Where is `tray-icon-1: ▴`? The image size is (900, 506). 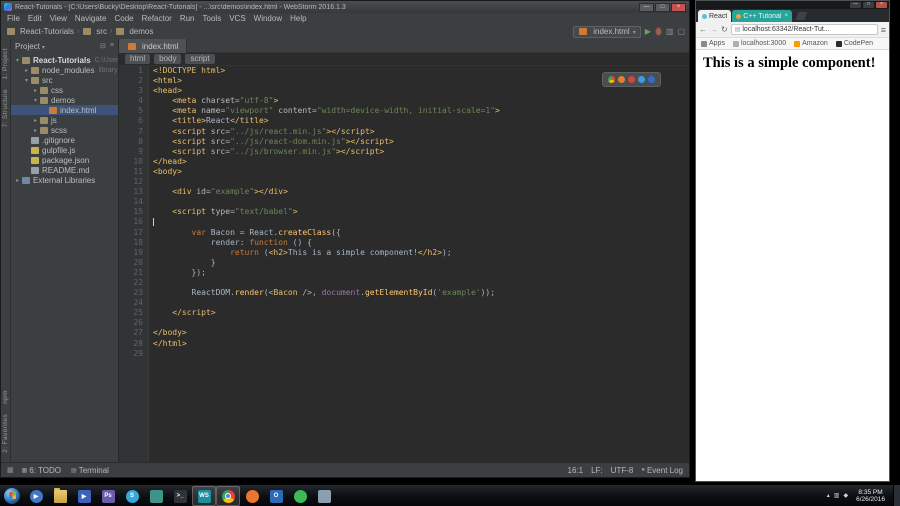 tray-icon-1: ▴ is located at coordinates (828, 495).